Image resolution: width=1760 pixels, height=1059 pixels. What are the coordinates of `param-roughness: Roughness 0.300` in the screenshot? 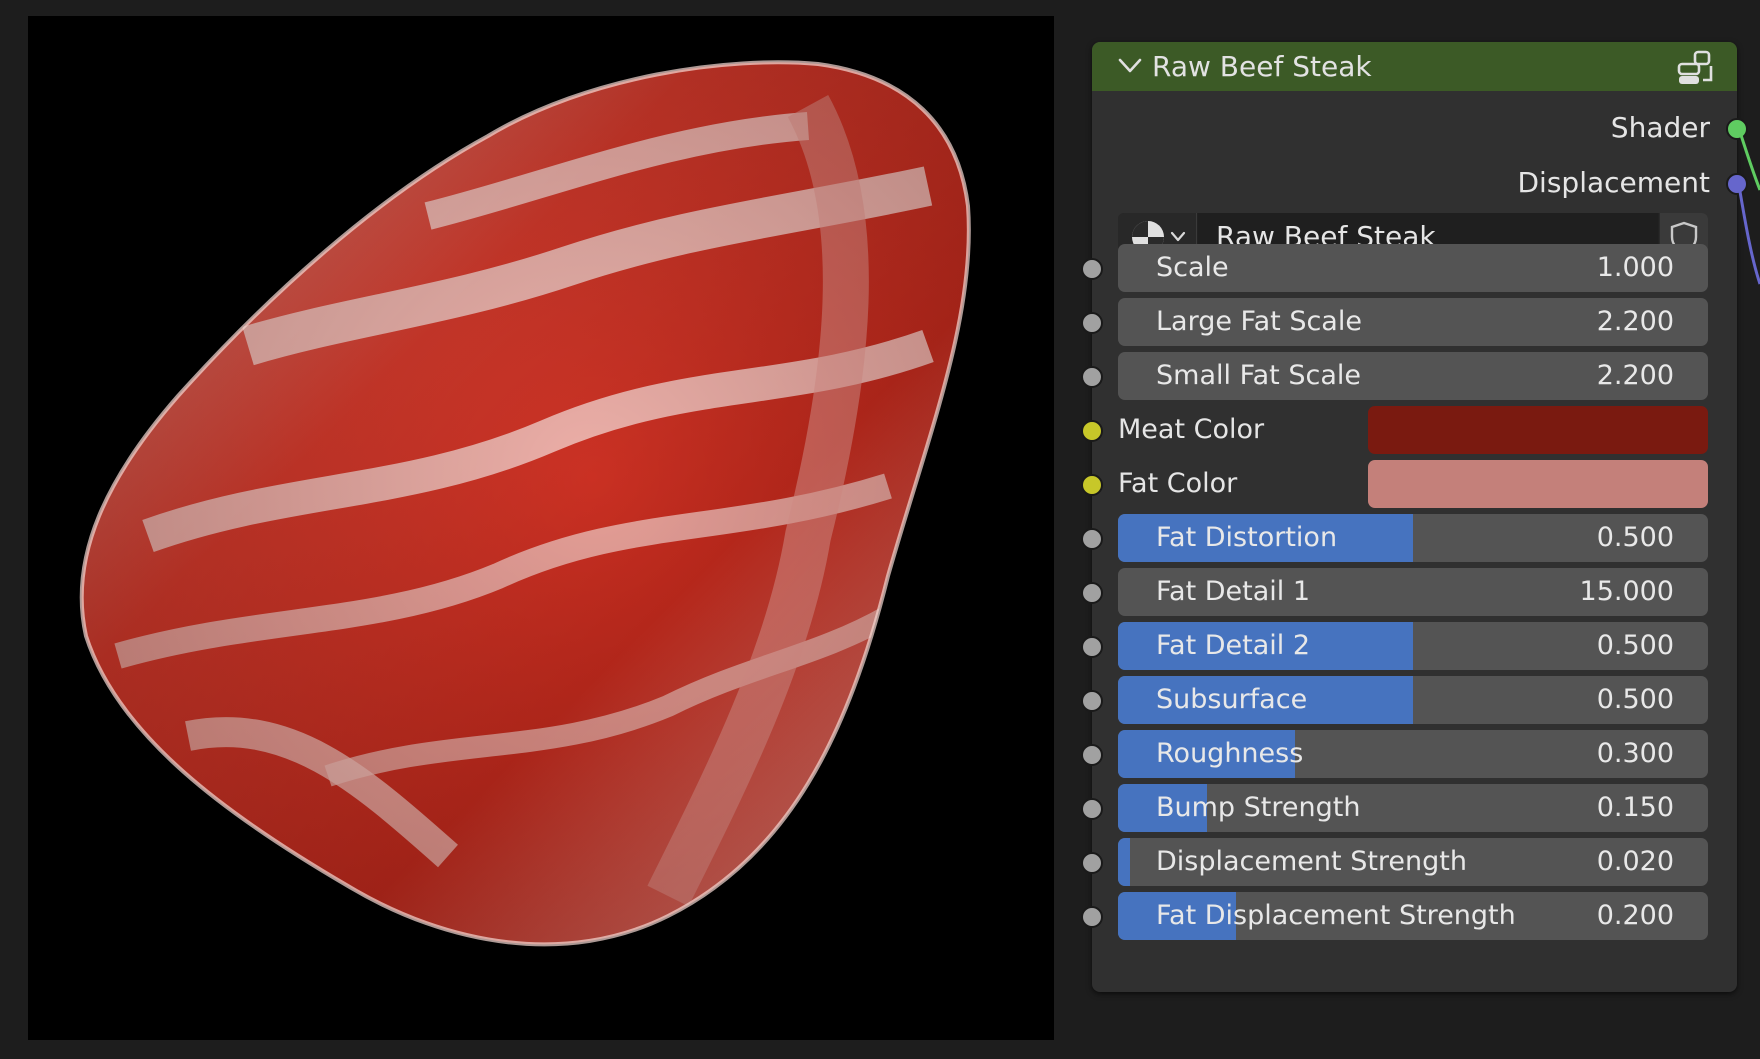 It's located at (1409, 754).